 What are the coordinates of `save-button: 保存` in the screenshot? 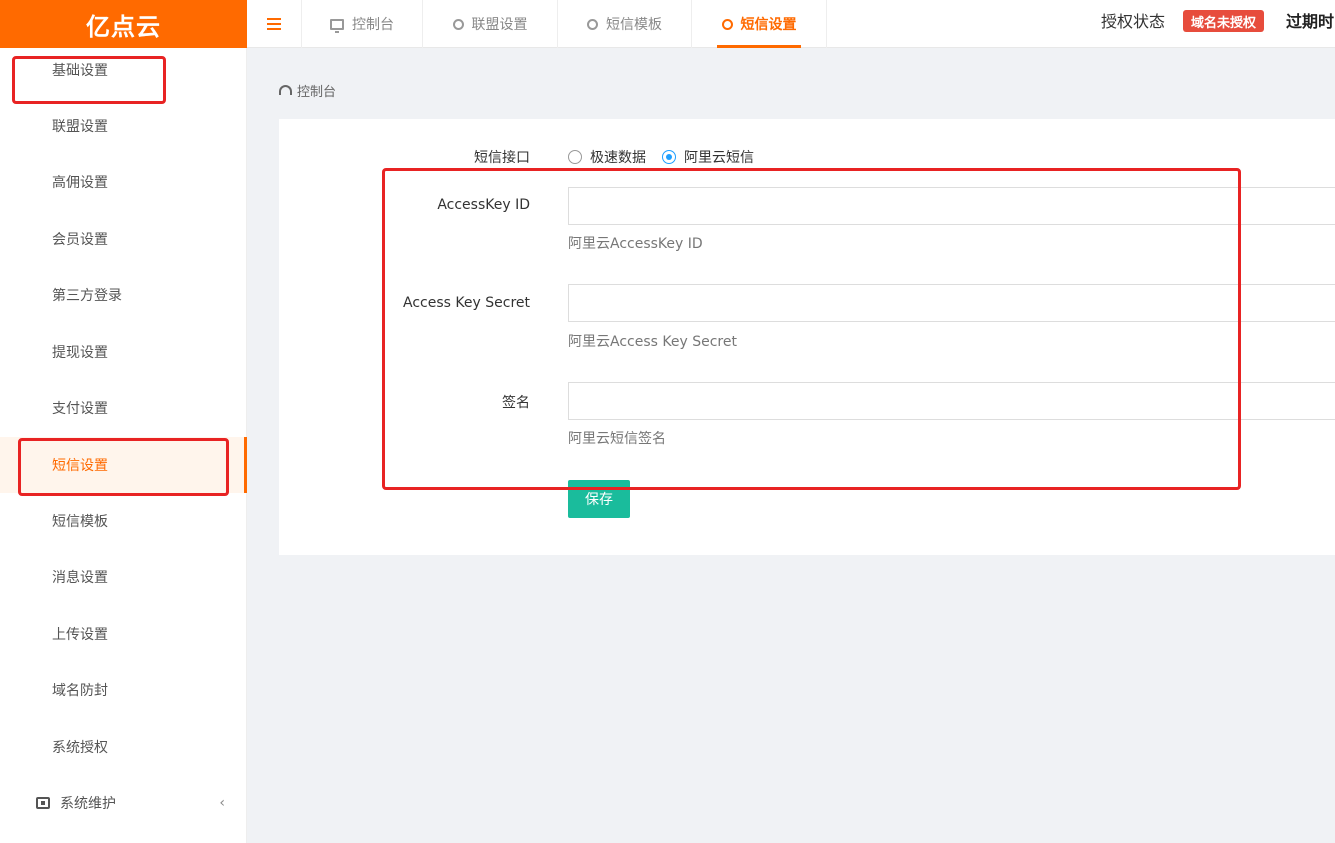 It's located at (599, 499).